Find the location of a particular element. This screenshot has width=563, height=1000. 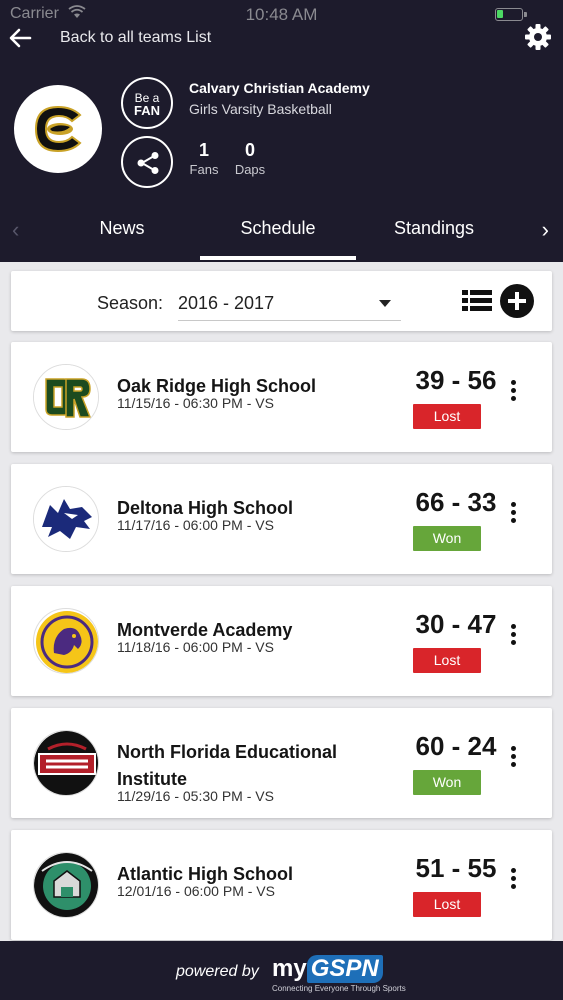

share-button is located at coordinates (147, 162).